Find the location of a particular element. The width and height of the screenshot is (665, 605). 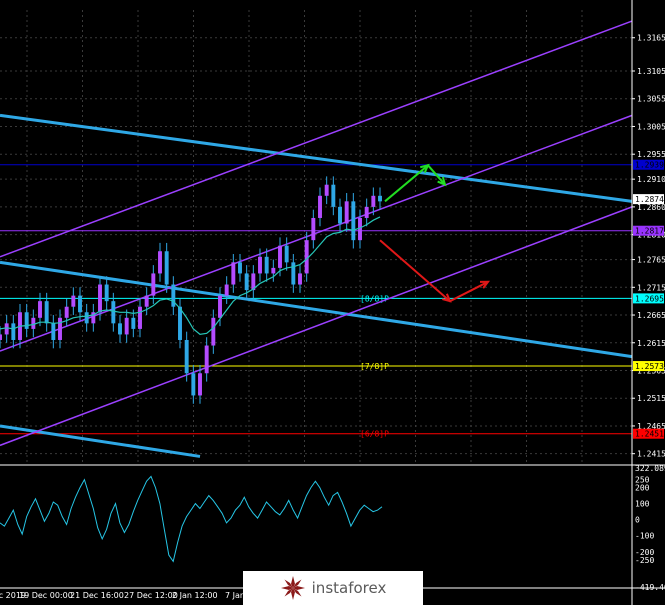

price-badge-label: 1.2451 is located at coordinates (649, 434).